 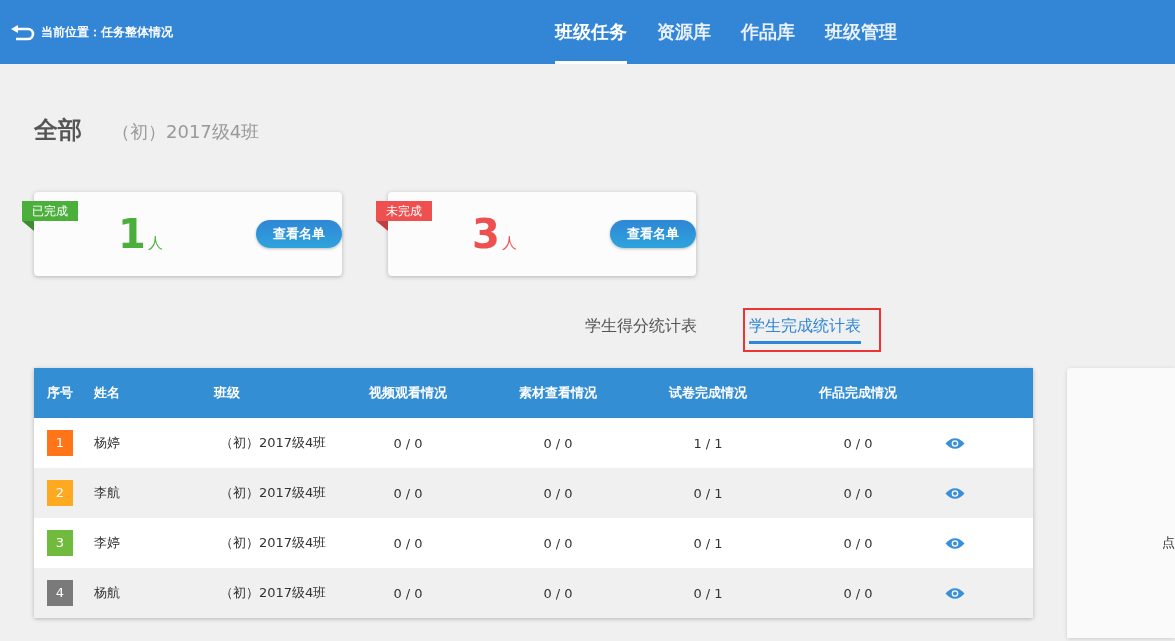 What do you see at coordinates (60, 593) in the screenshot?
I see `rank-badge: 4` at bounding box center [60, 593].